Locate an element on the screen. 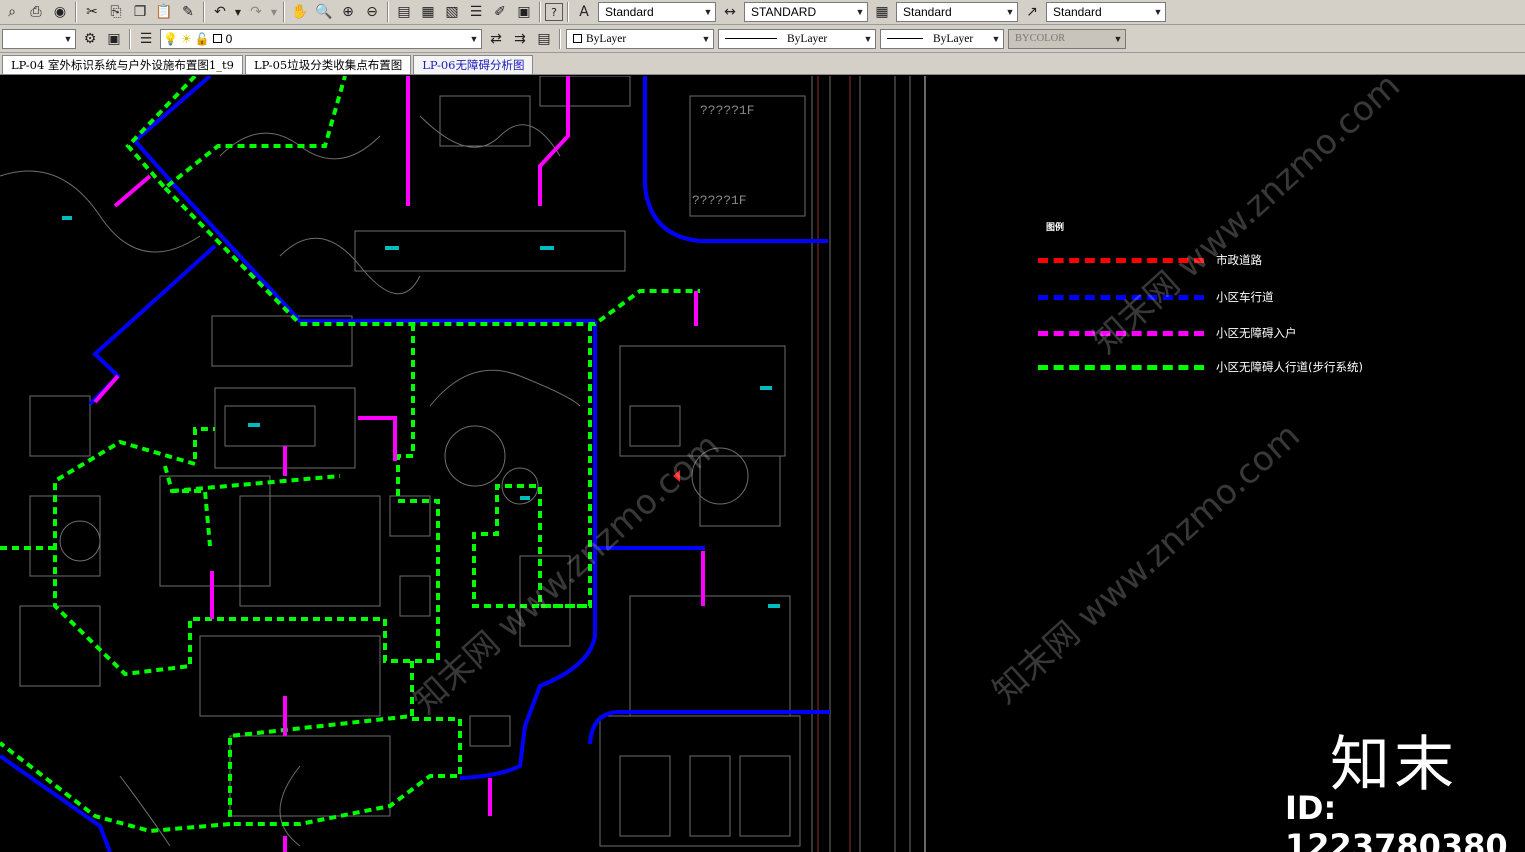 The width and height of the screenshot is (1525, 852). table-style-icon: ▦ is located at coordinates (882, 12).